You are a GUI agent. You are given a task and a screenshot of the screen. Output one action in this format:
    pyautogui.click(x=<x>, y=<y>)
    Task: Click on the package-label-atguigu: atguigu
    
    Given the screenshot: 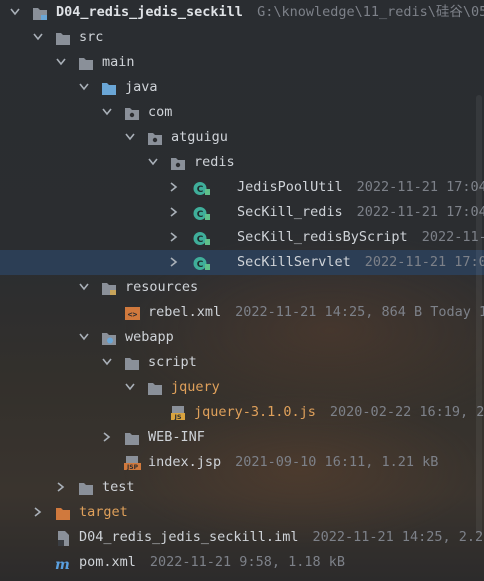 What is the action you would take?
    pyautogui.click(x=199, y=137)
    